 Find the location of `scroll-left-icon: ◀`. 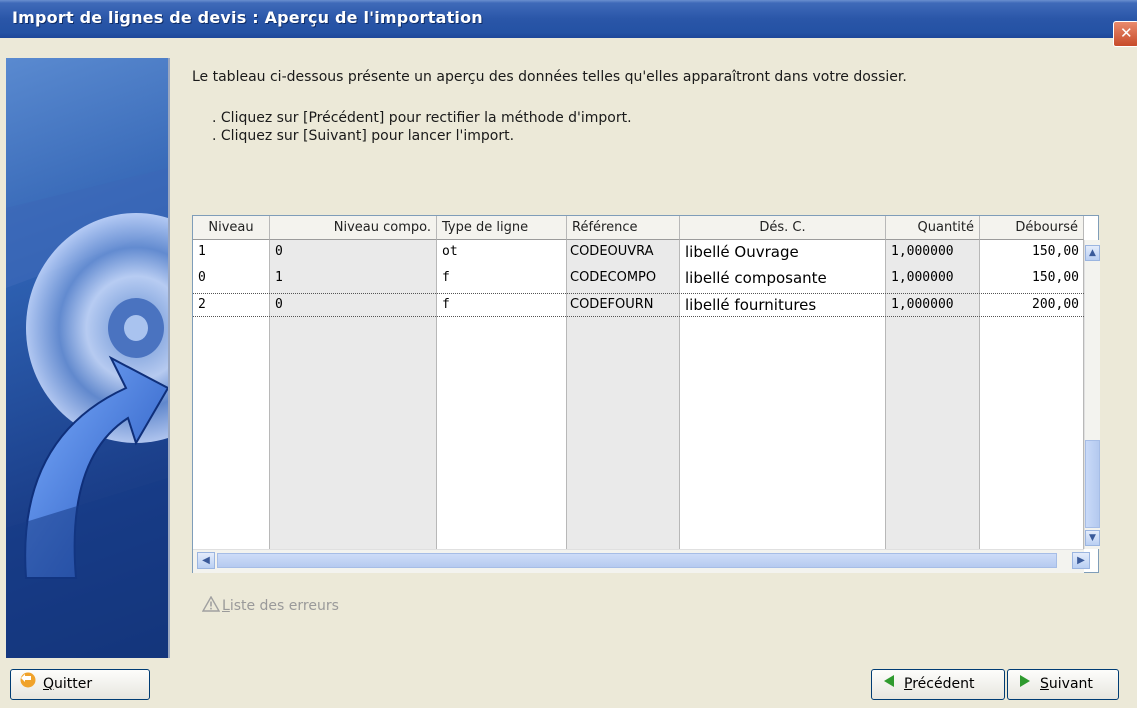

scroll-left-icon: ◀ is located at coordinates (206, 560).